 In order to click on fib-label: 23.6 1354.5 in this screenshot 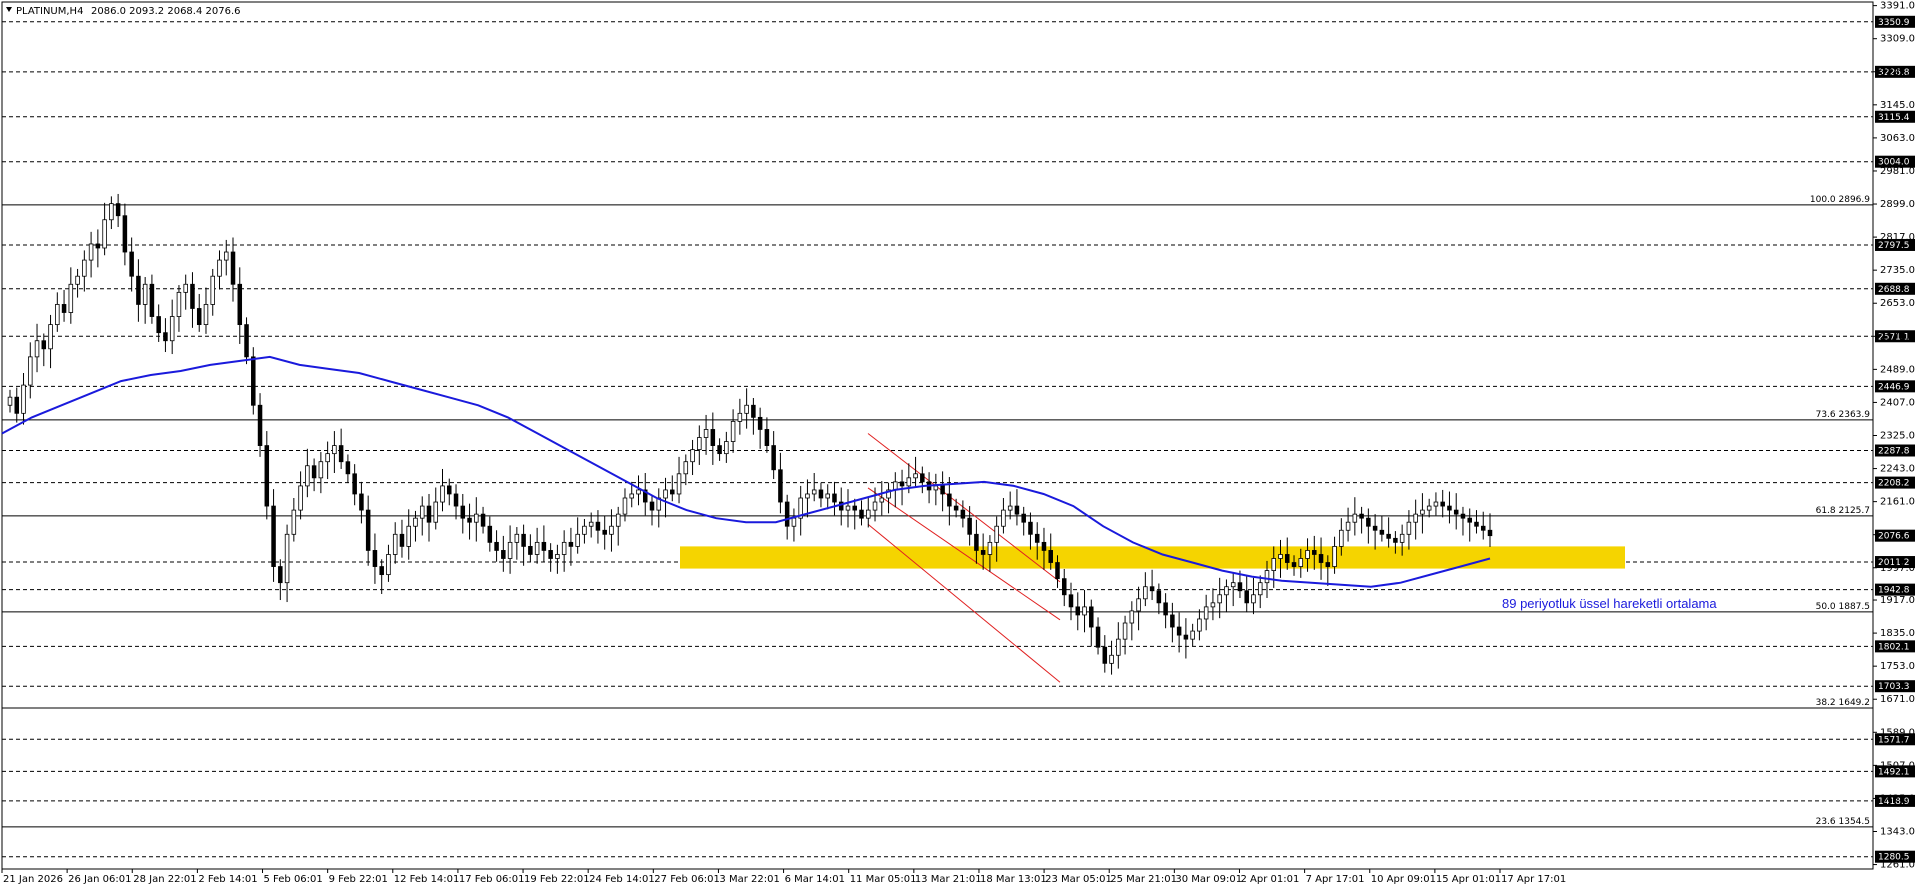, I will do `click(1843, 822)`.